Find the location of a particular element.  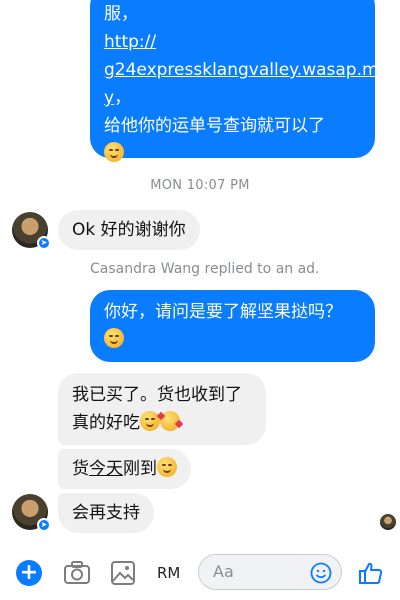

message-timestamp: MON 10:07 PM is located at coordinates (200, 185).